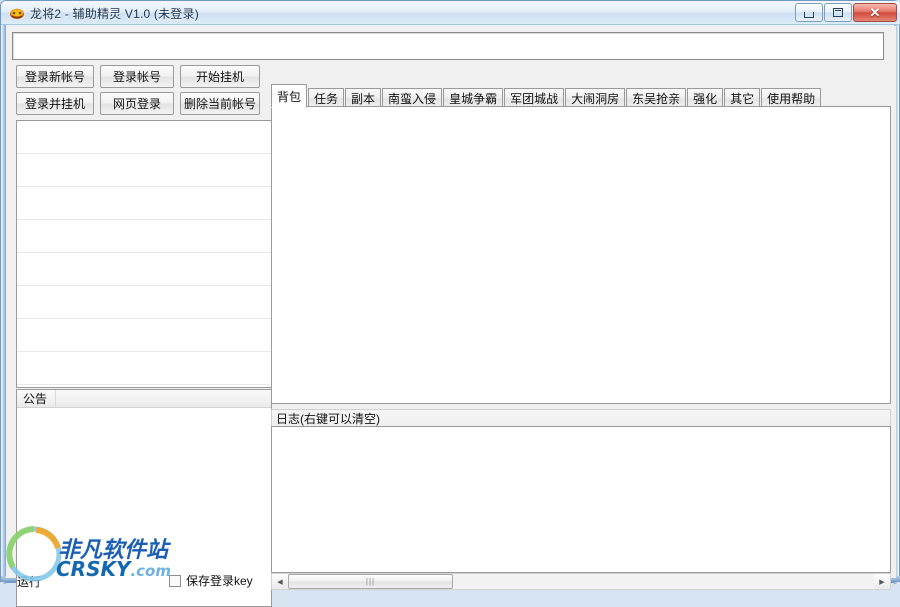 The width and height of the screenshot is (900, 607). Describe the element at coordinates (370, 581) in the screenshot. I see `scrollbar-thumb: |||` at that location.